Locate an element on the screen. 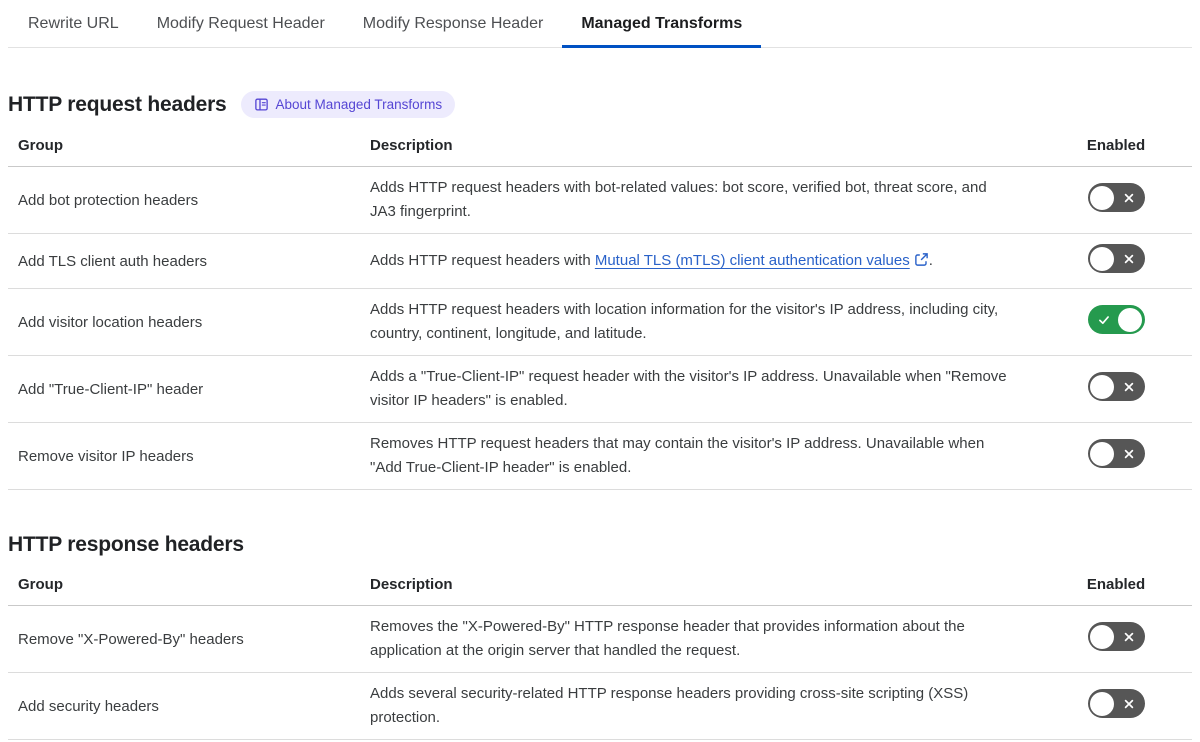 This screenshot has width=1200, height=742. toggle-add-tls-client-auth-headers is located at coordinates (1116, 258).